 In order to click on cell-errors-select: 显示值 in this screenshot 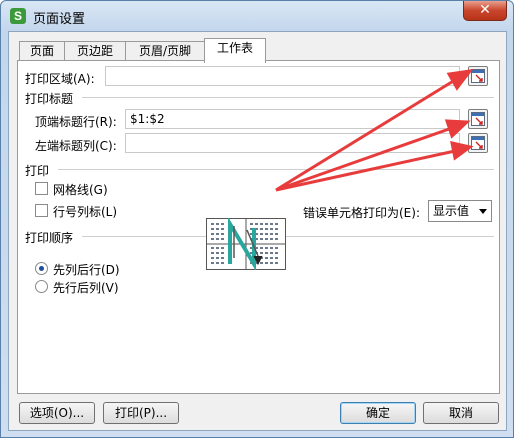, I will do `click(460, 211)`.